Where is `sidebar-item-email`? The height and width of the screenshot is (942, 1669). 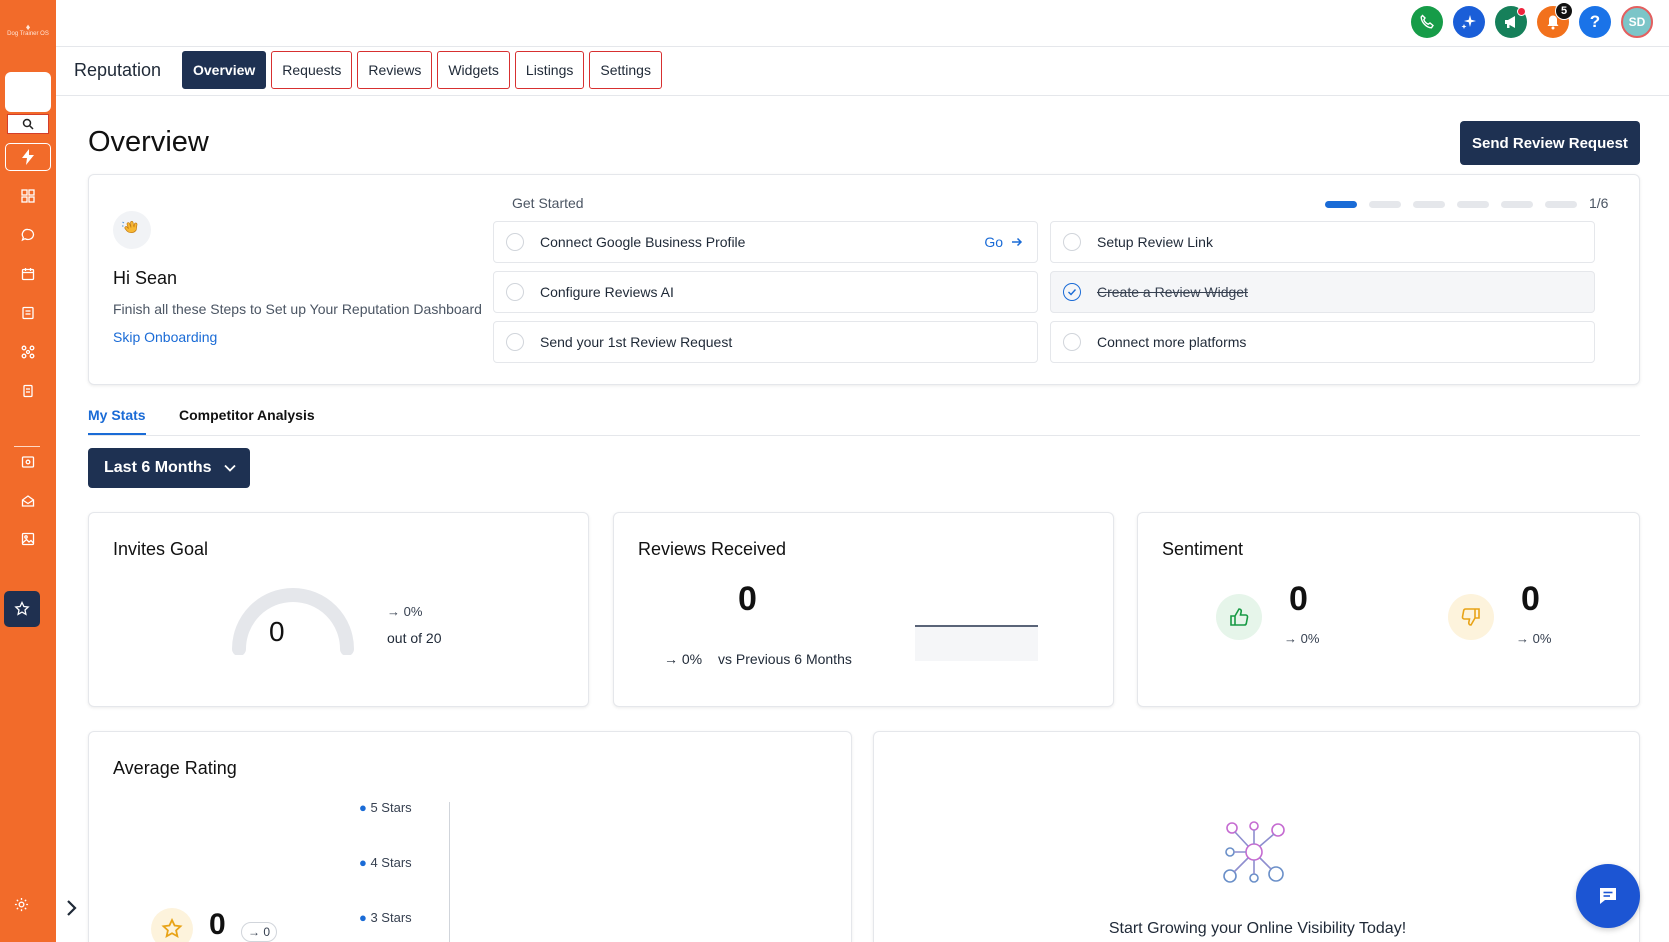
sidebar-item-email is located at coordinates (28, 501).